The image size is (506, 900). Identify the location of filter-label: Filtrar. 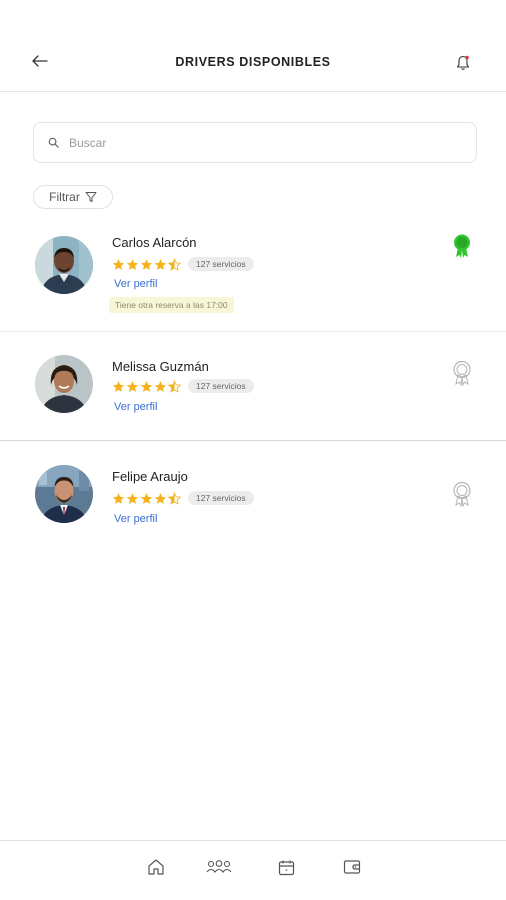
(64, 197).